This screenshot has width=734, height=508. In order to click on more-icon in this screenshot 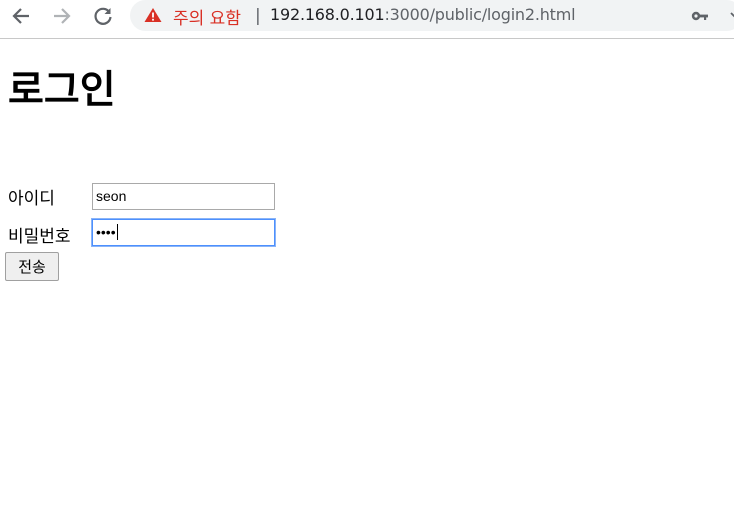, I will do `click(732, 16)`.